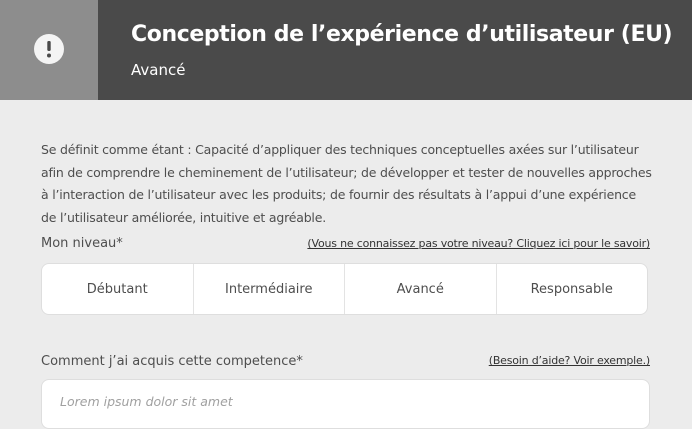 The image size is (692, 429). I want to click on exclamation-circle-icon, so click(49, 49).